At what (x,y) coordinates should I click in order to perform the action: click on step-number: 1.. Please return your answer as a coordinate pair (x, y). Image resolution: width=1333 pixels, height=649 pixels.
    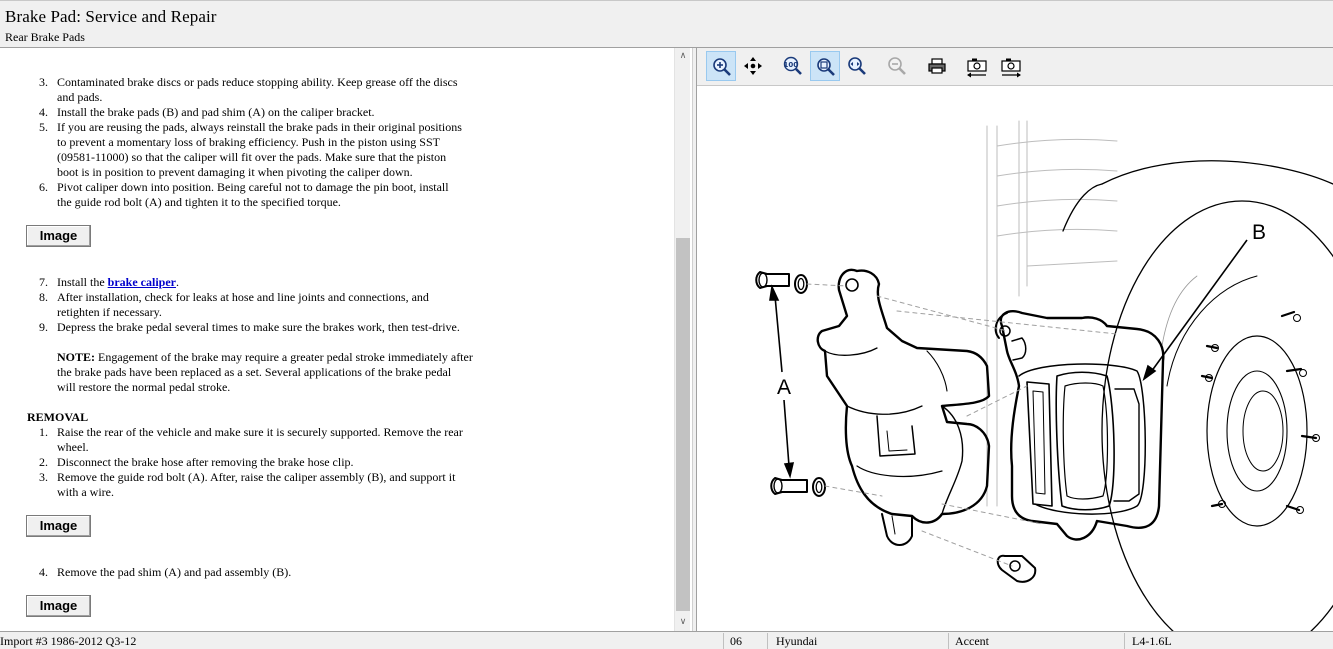
    Looking at the image, I should click on (43, 432).